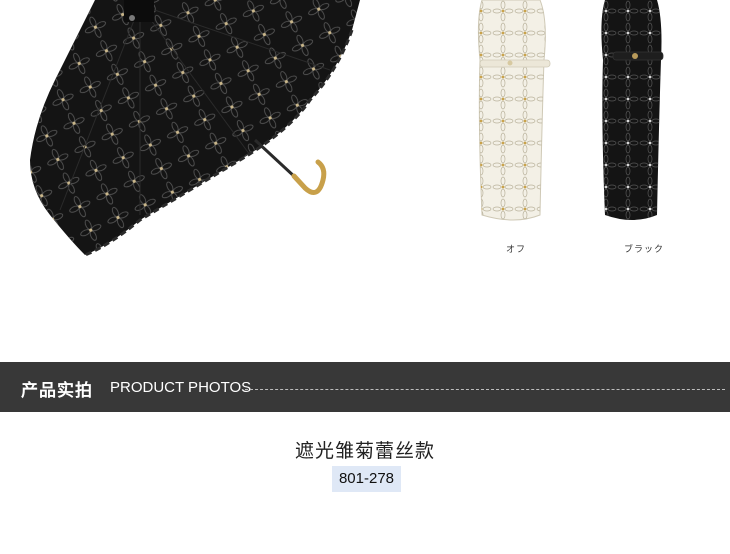 The height and width of the screenshot is (554, 730). What do you see at coordinates (181, 387) in the screenshot?
I see `section-title-english: PRODUCT PHOTOS` at bounding box center [181, 387].